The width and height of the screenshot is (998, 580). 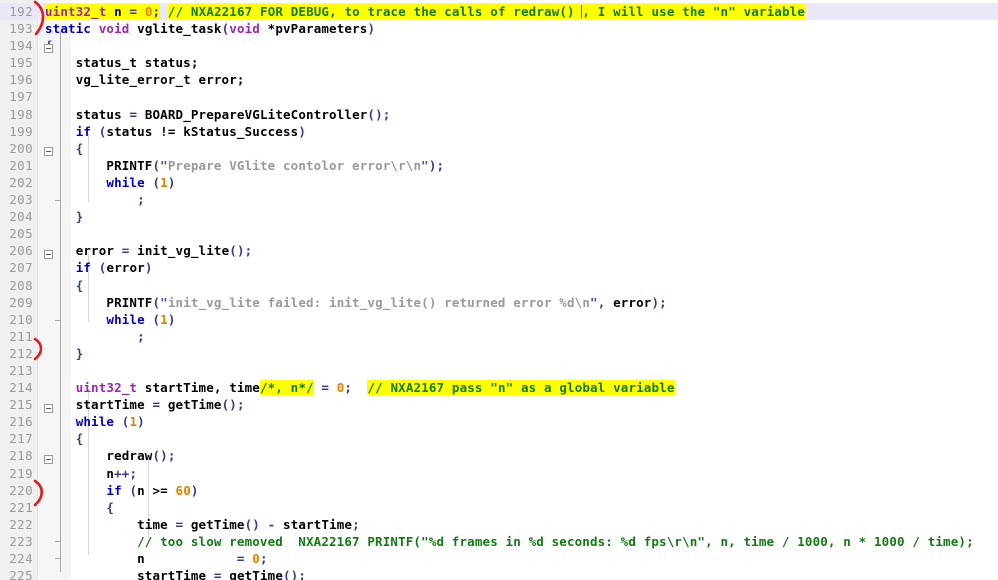 What do you see at coordinates (21, 507) in the screenshot?
I see `line-number: 221` at bounding box center [21, 507].